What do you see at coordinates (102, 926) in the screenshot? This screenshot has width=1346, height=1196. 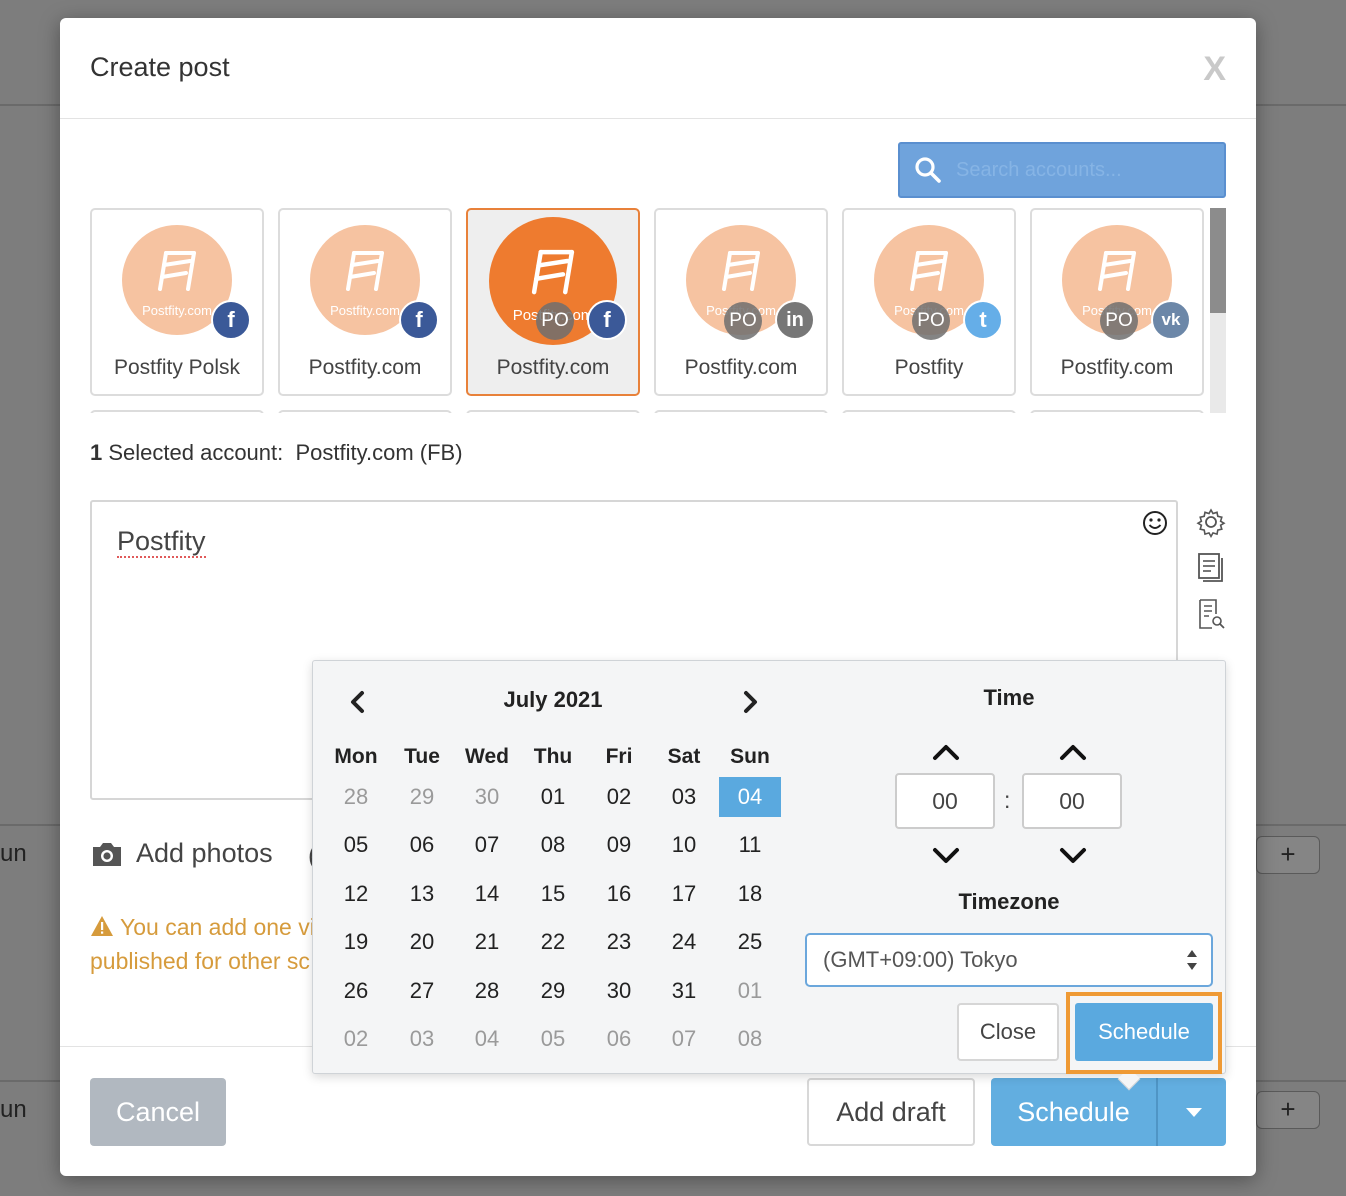 I see `warning-icon` at bounding box center [102, 926].